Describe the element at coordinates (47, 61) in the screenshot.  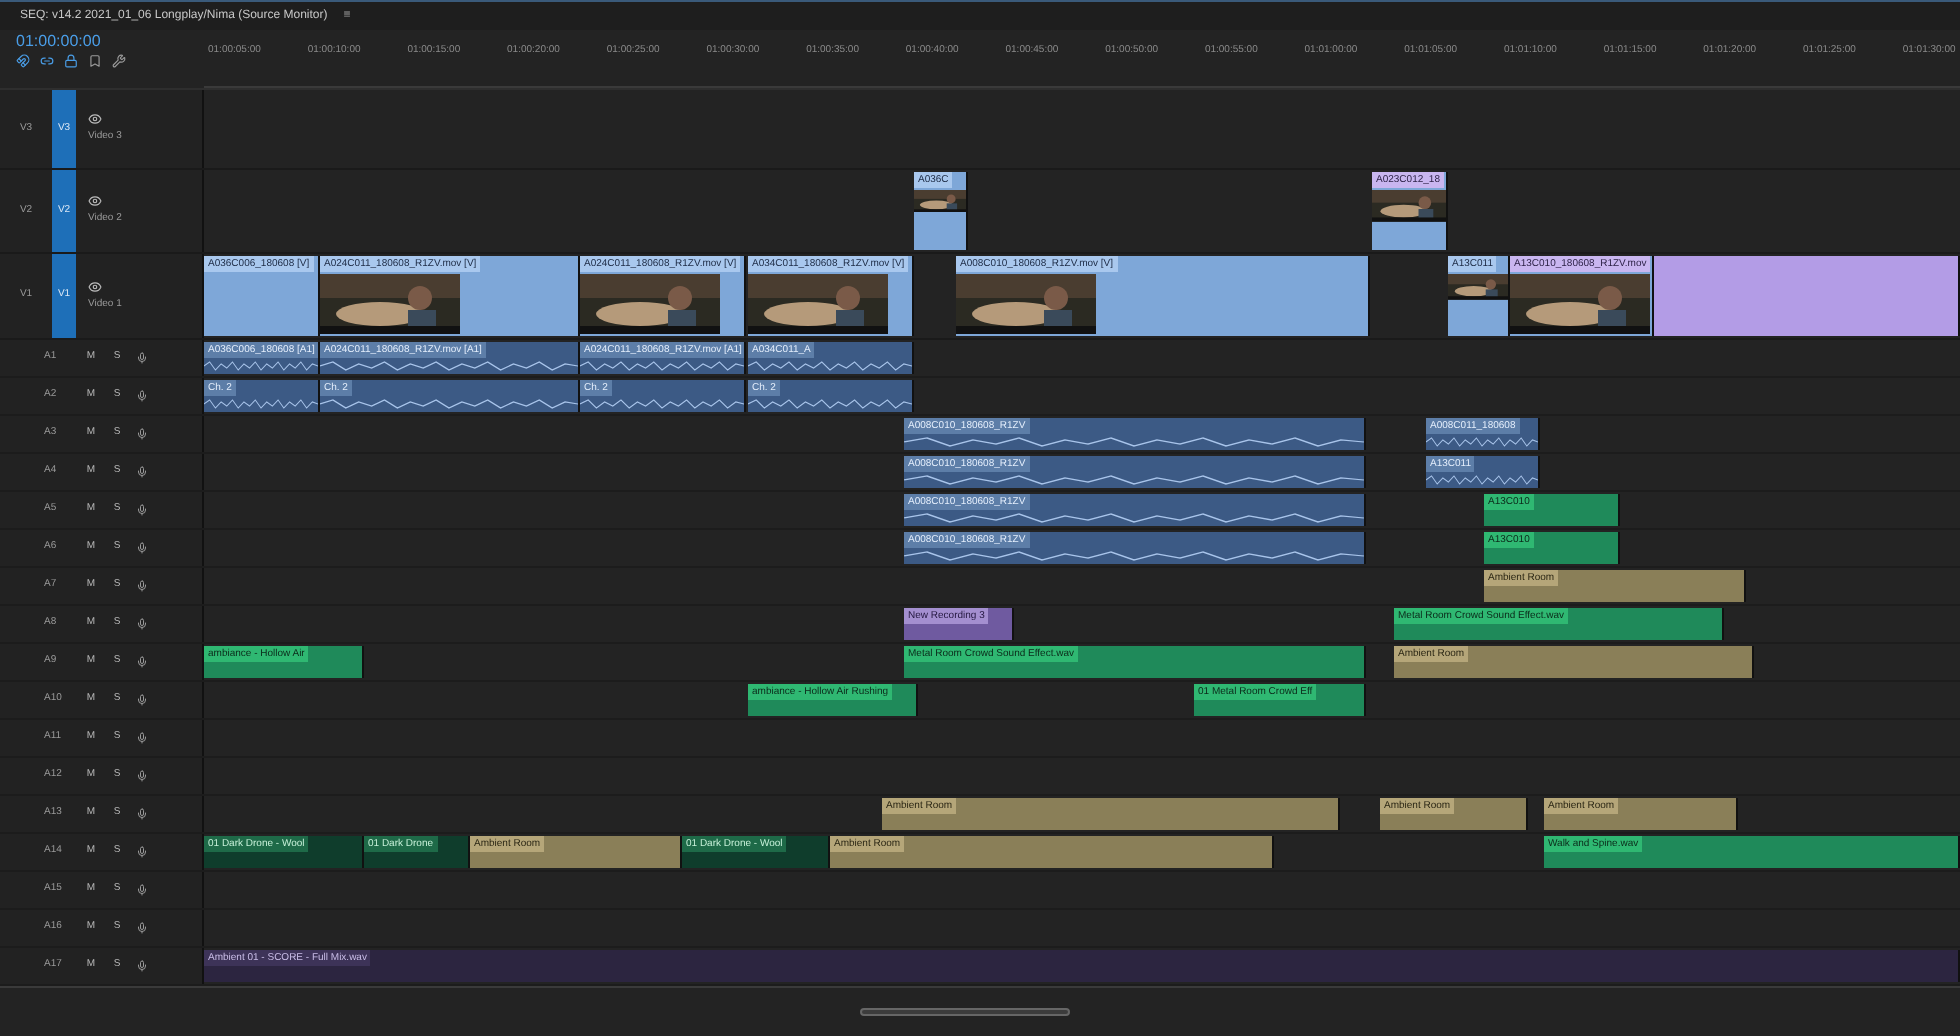
I see `link-icon` at that location.